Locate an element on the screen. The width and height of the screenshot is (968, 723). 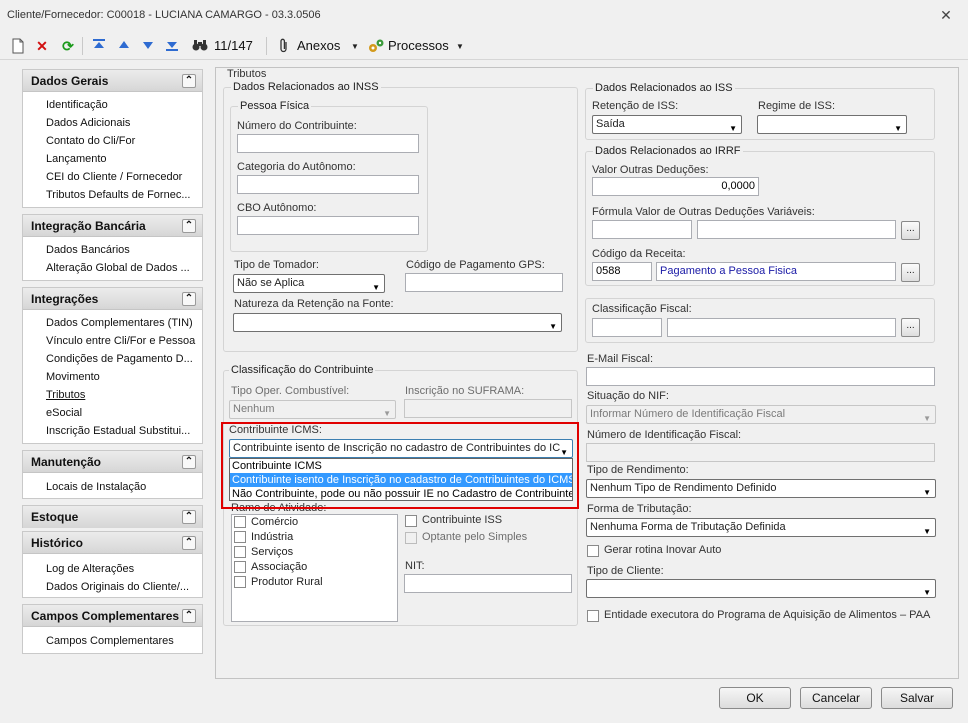
sidebar-item-esocial: eSocial is located at coordinates (112, 413).